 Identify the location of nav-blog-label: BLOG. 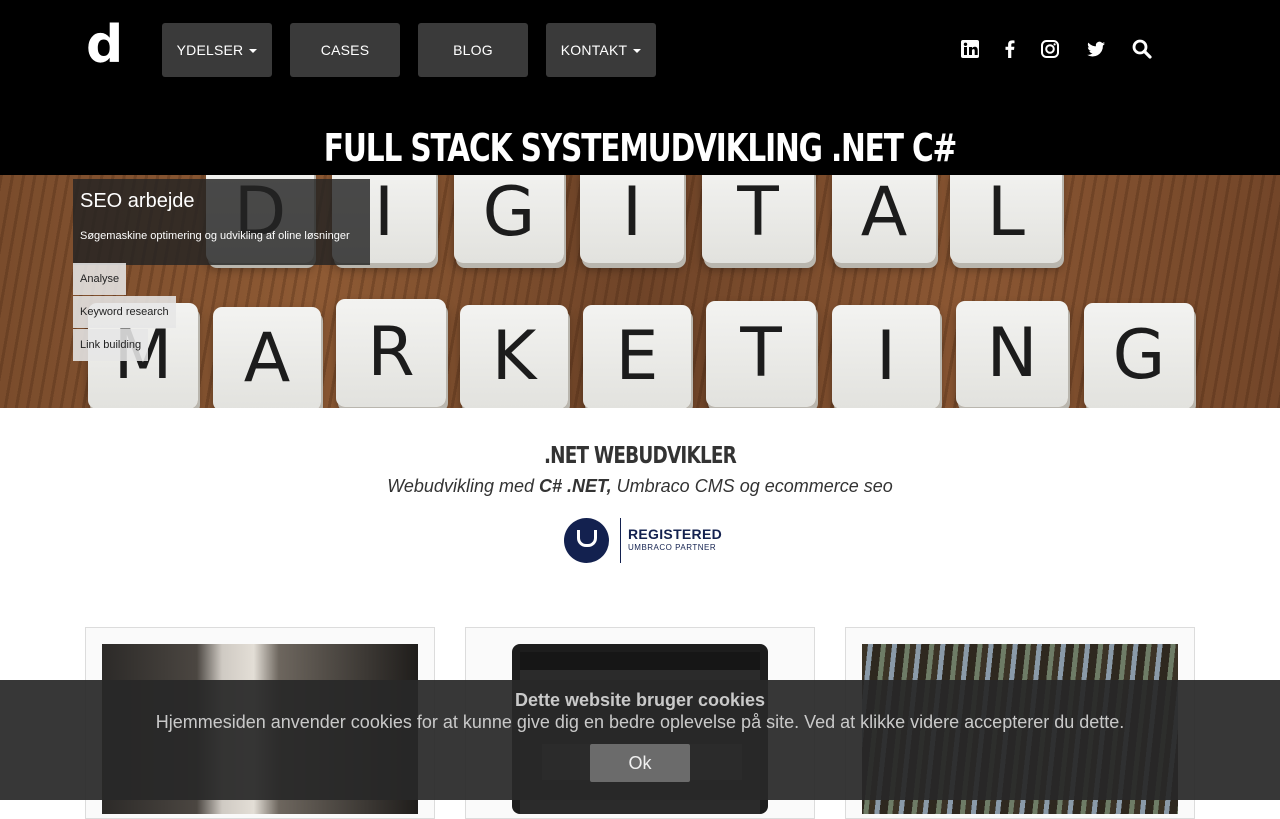
(473, 50).